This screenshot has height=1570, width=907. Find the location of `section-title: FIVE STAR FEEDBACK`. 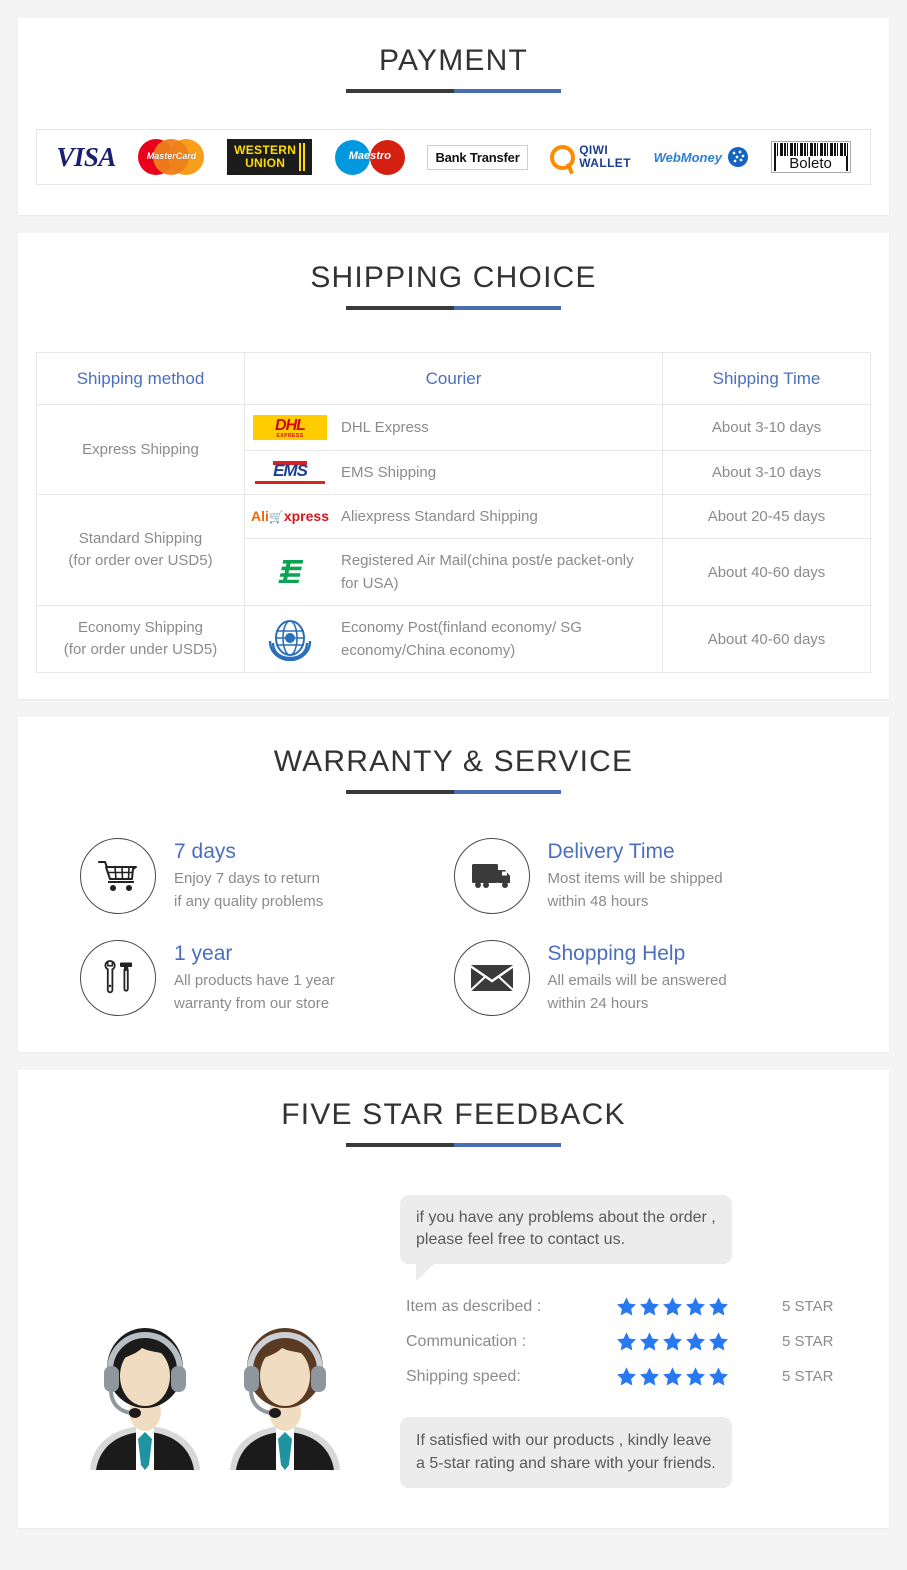

section-title: FIVE STAR FEEDBACK is located at coordinates (453, 1114).